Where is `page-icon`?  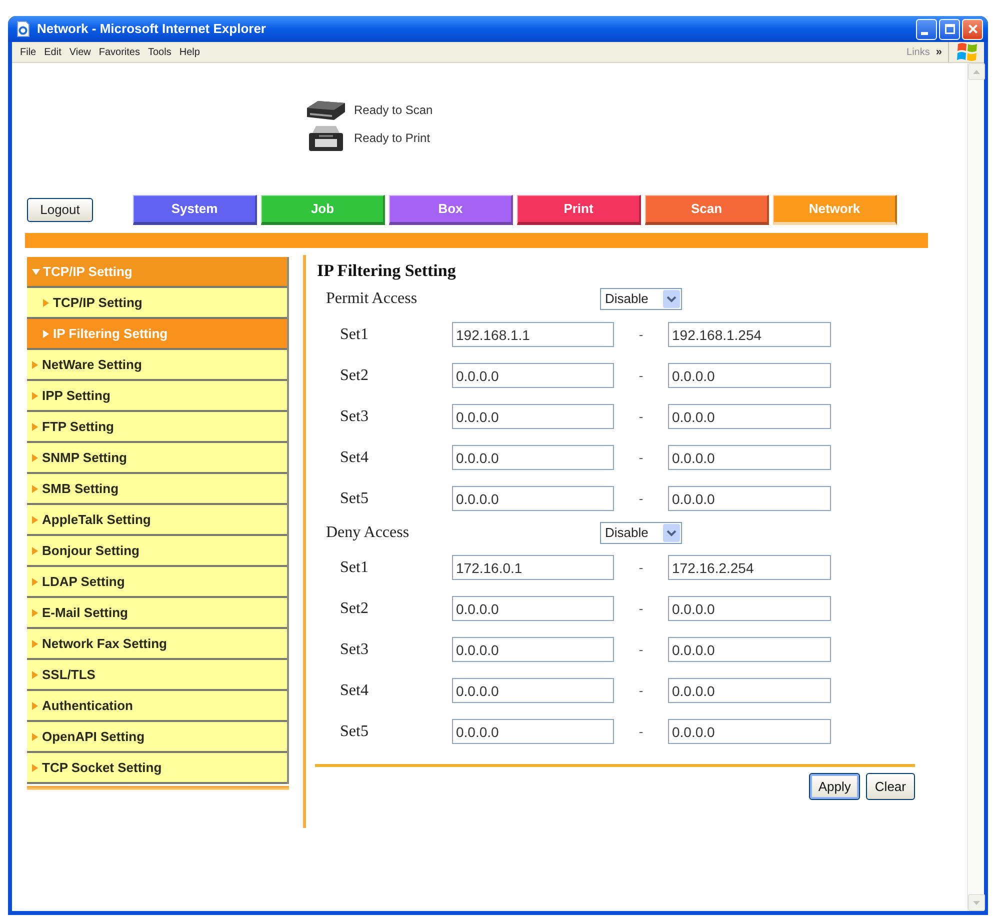 page-icon is located at coordinates (23, 29).